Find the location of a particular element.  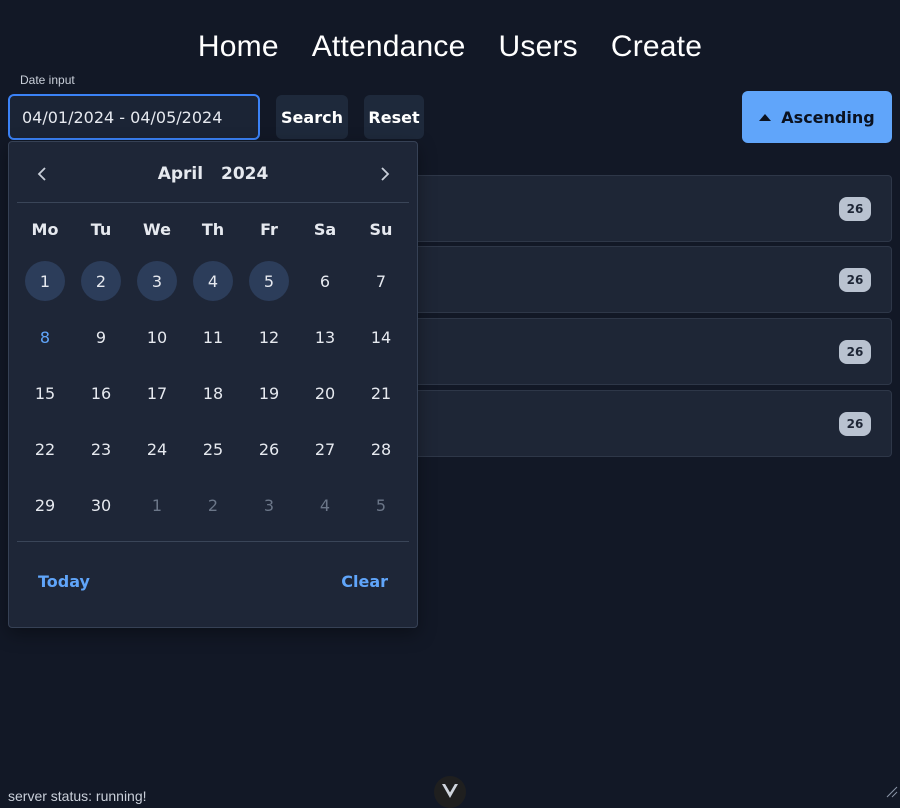

calendar-day-number: 22 is located at coordinates (45, 449).